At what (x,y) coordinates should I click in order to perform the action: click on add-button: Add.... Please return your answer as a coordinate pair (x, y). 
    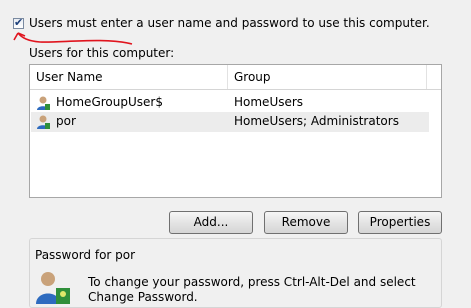
    Looking at the image, I should click on (211, 222).